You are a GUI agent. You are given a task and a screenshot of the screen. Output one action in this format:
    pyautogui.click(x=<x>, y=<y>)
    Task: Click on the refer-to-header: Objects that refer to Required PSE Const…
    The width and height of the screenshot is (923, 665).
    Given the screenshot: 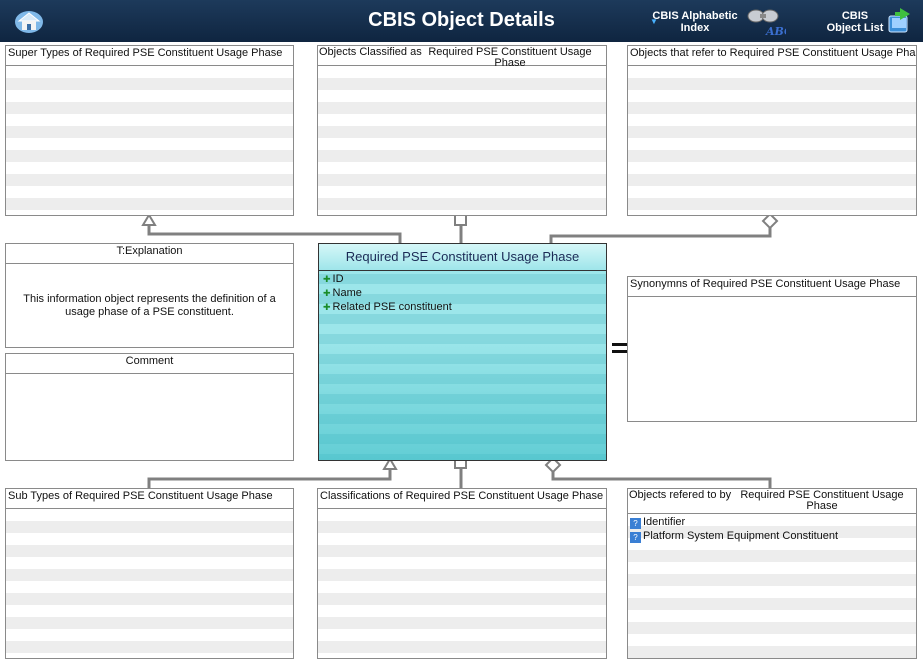 What is the action you would take?
    pyautogui.click(x=772, y=56)
    